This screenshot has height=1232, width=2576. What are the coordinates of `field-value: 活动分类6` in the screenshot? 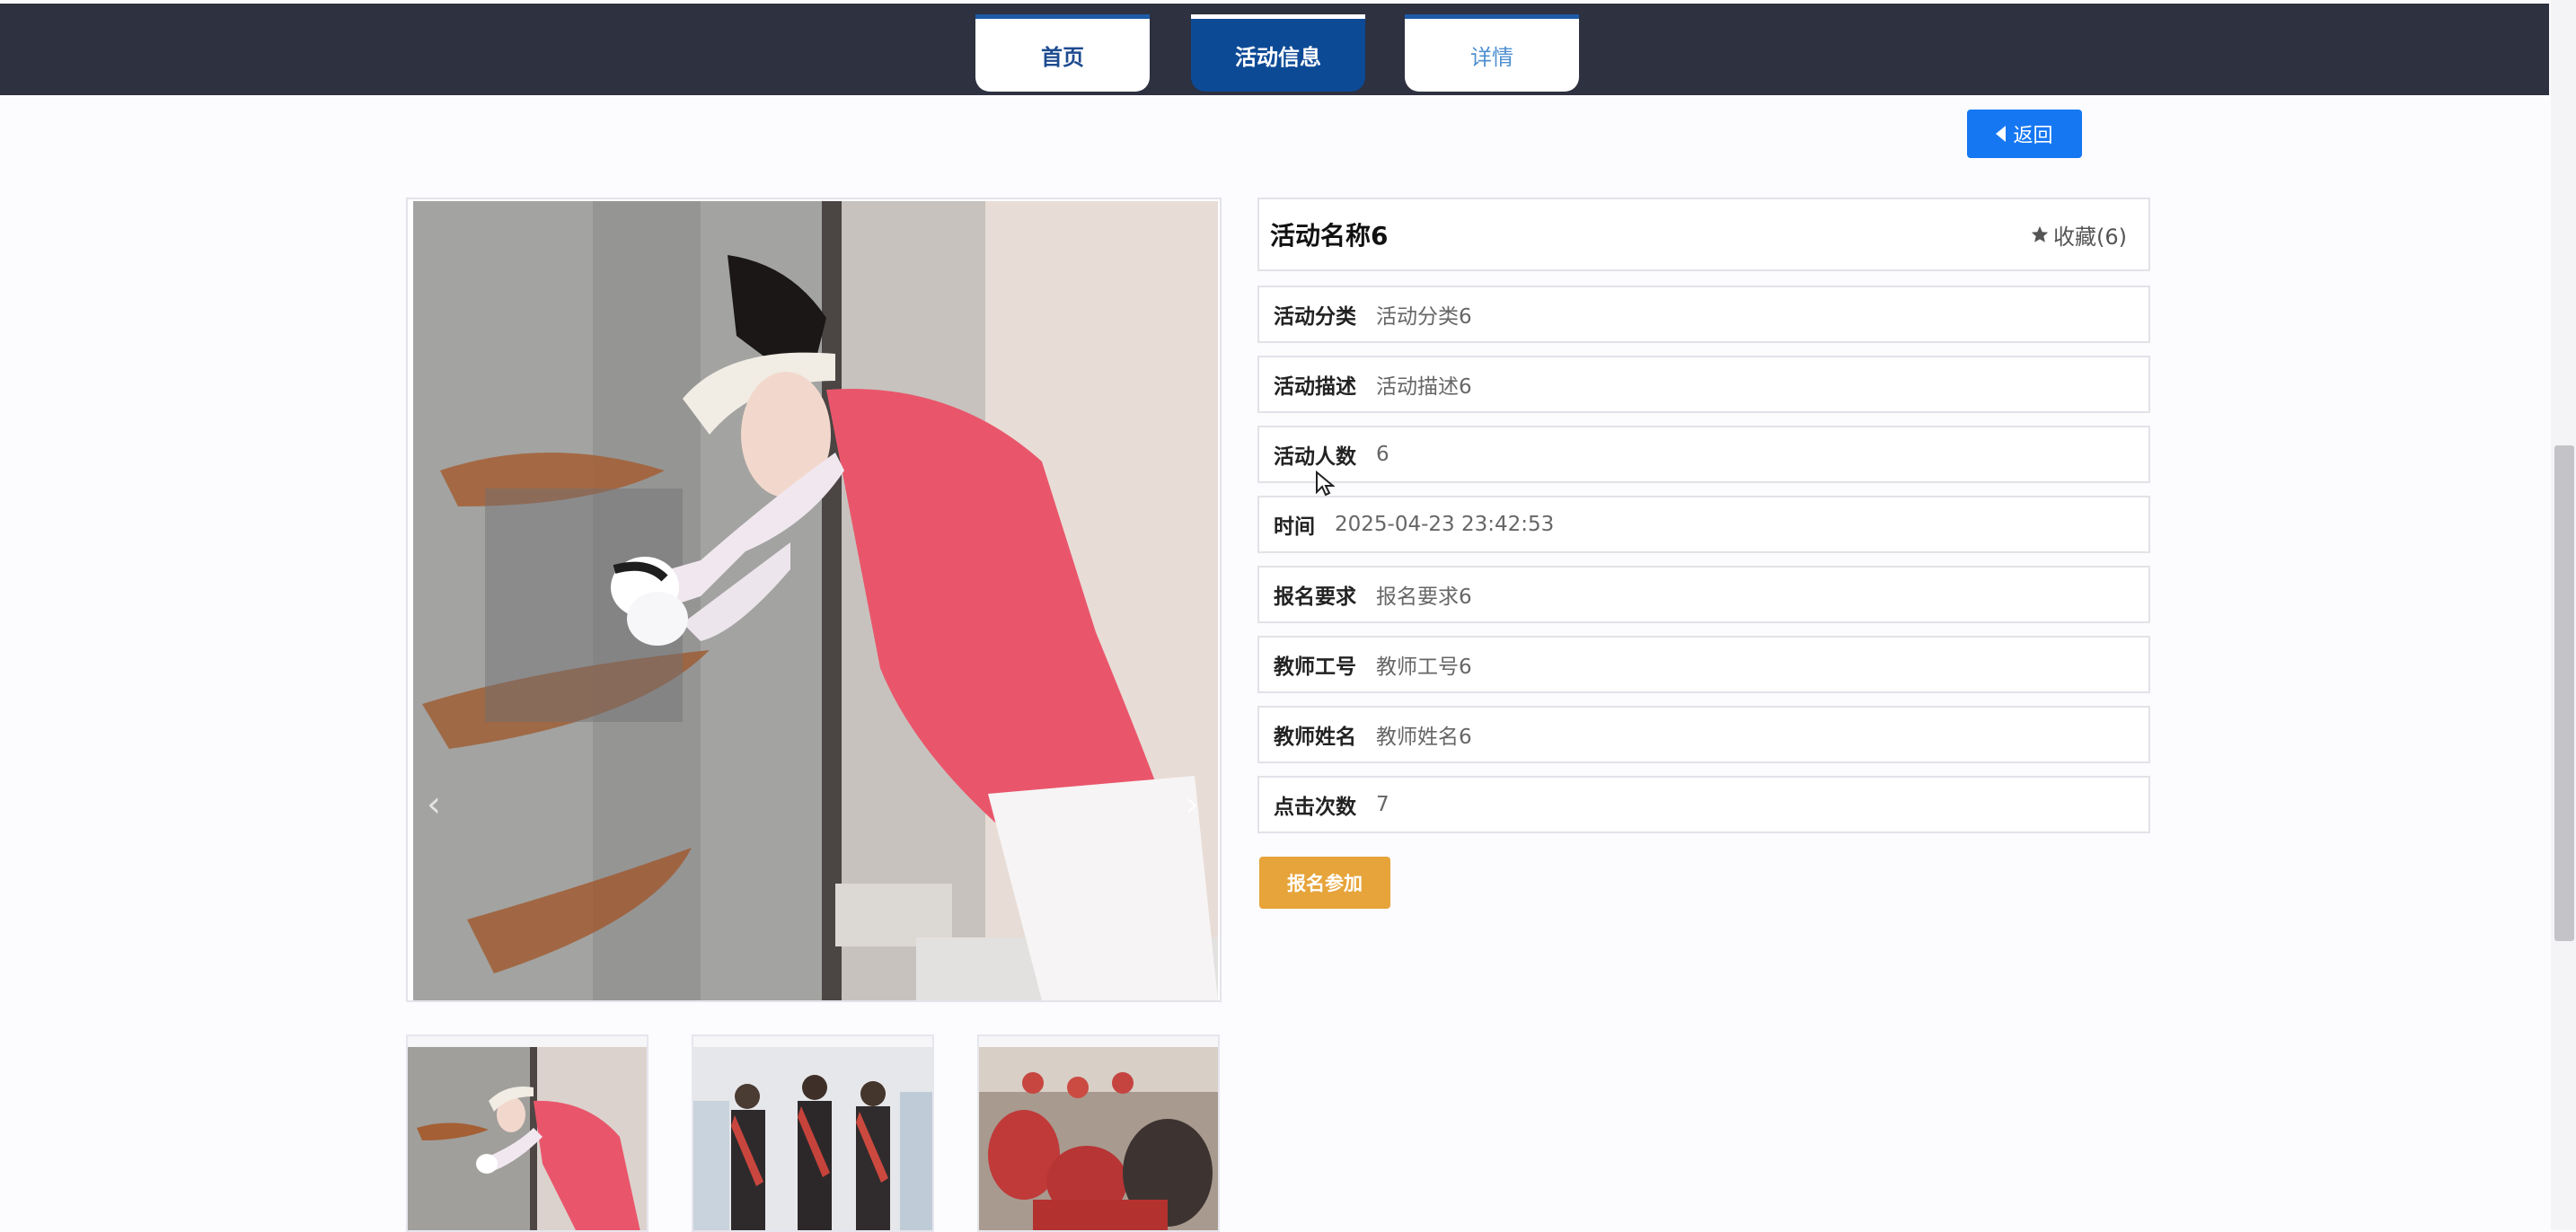 It's located at (1424, 317).